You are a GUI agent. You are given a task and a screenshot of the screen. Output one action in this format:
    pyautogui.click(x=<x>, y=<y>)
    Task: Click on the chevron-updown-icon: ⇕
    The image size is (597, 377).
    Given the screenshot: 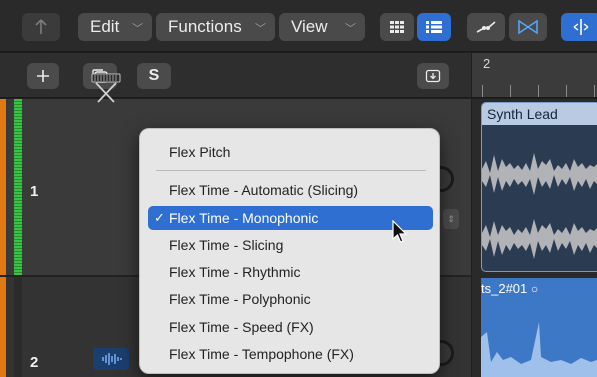 What is the action you would take?
    pyautogui.click(x=451, y=219)
    